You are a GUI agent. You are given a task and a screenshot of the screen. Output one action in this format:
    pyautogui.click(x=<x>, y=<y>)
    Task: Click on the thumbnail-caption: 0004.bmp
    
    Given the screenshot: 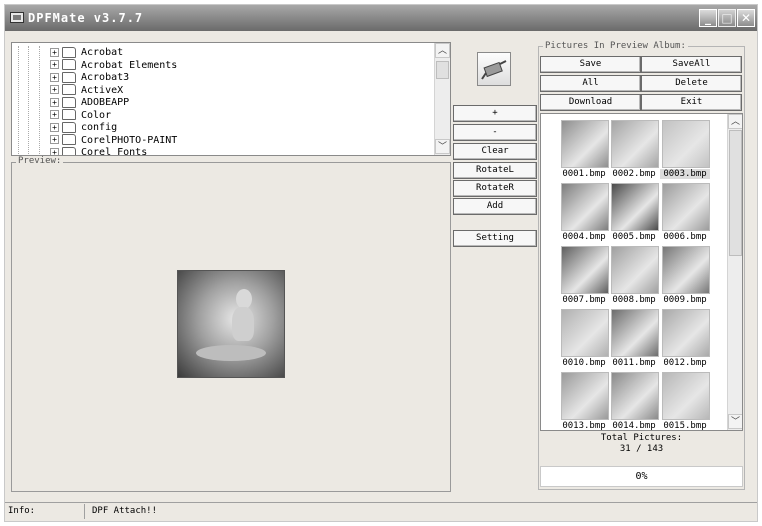 What is the action you would take?
    pyautogui.click(x=584, y=237)
    